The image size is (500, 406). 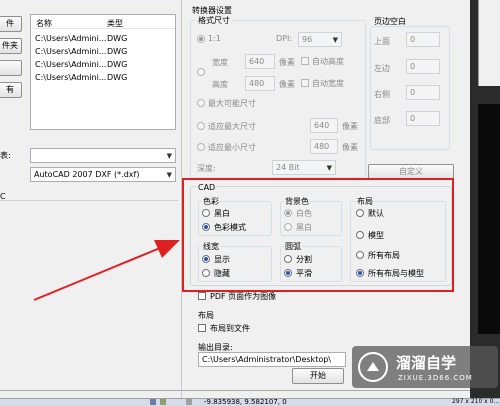 What do you see at coordinates (220, 62) in the screenshot?
I see `width-label: 宽度` at bounding box center [220, 62].